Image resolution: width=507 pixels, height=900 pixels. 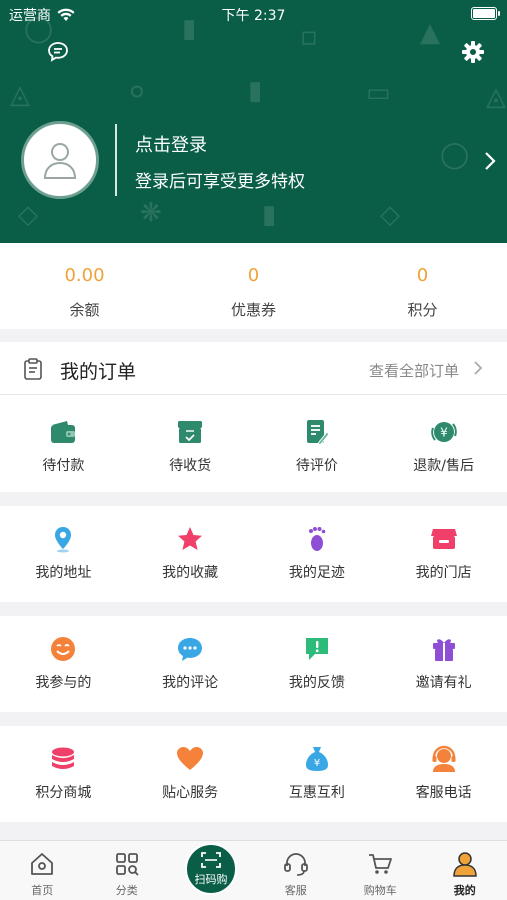 What do you see at coordinates (63, 649) in the screenshot?
I see `smile-icon` at bounding box center [63, 649].